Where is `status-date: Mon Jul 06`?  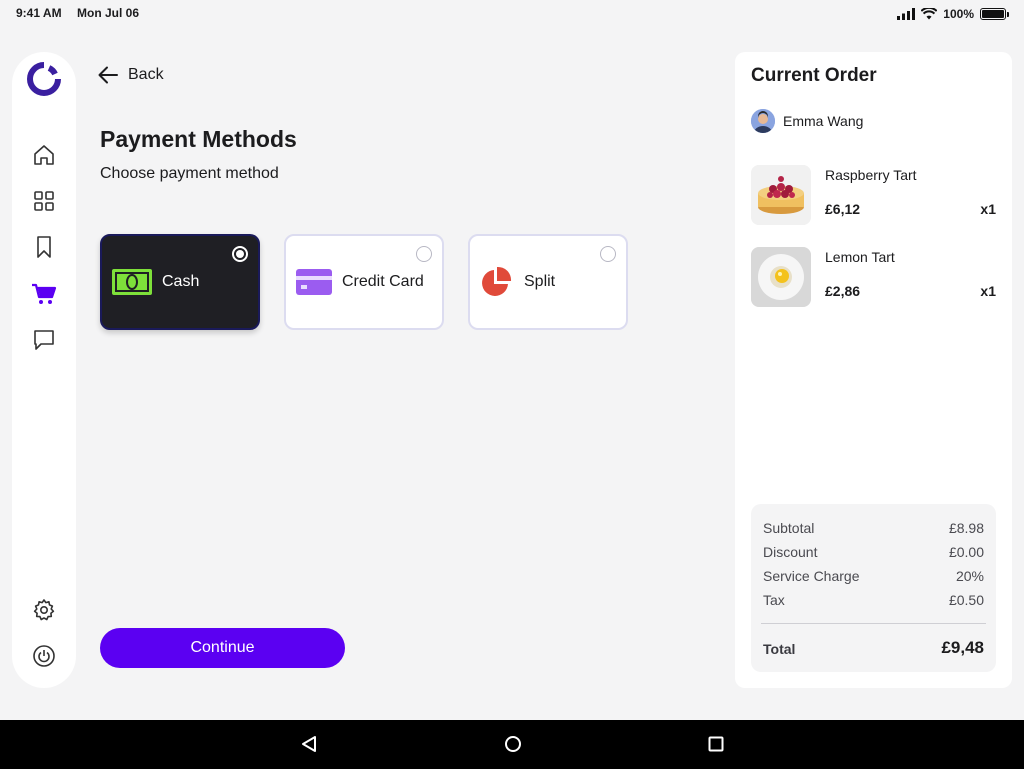
status-date: Mon Jul 06 is located at coordinates (108, 13).